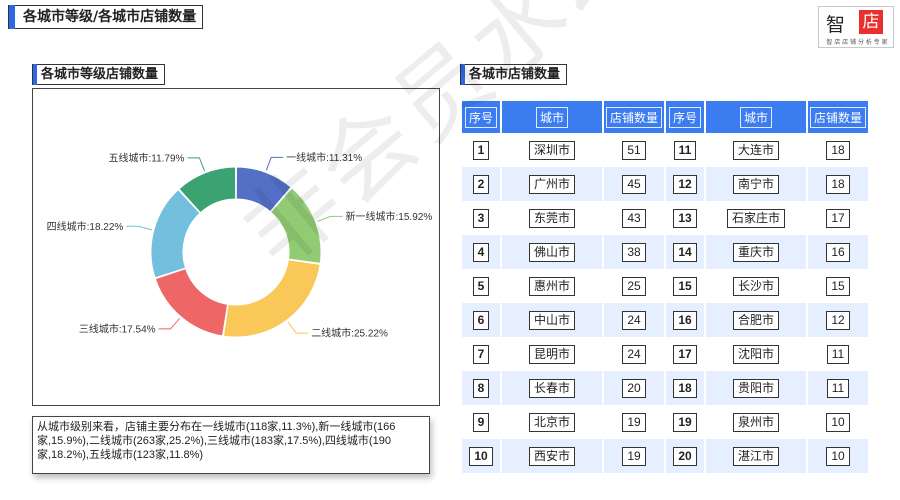  I want to click on cell-rank-value: 6, so click(481, 320).